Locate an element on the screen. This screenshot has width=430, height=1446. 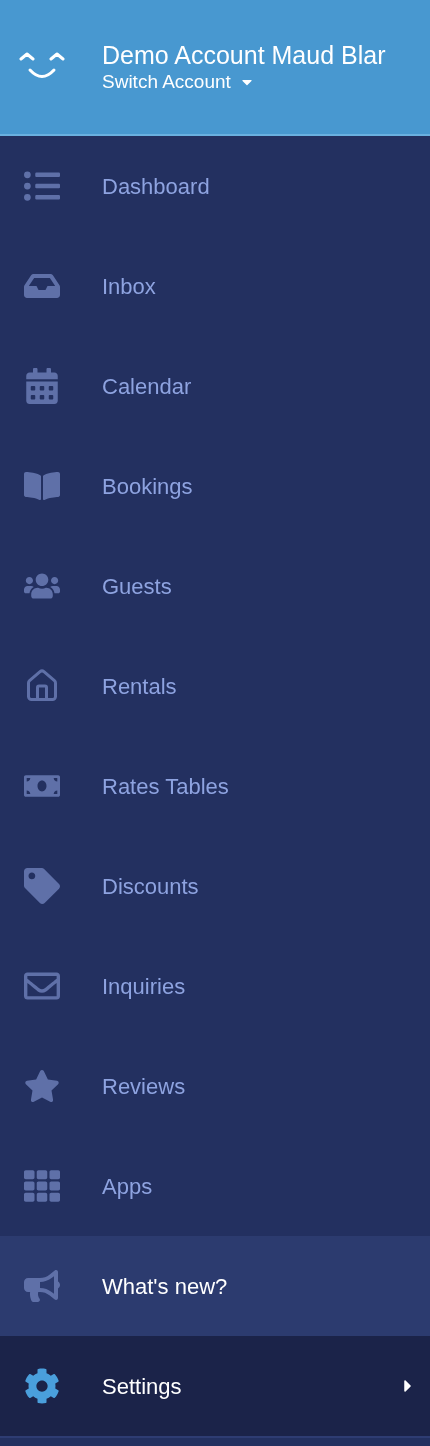
switch-account-button: Switch Account is located at coordinates (244, 82).